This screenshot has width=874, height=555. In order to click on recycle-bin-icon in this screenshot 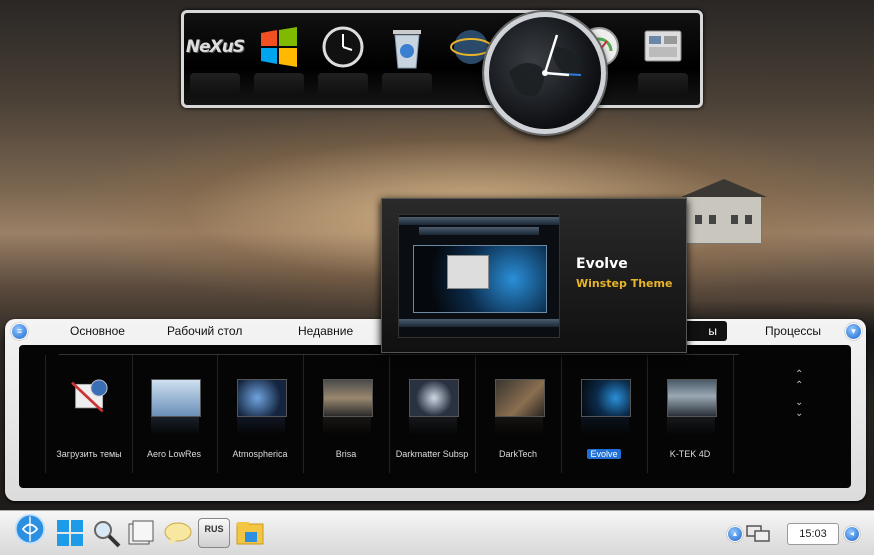, I will do `click(407, 47)`.